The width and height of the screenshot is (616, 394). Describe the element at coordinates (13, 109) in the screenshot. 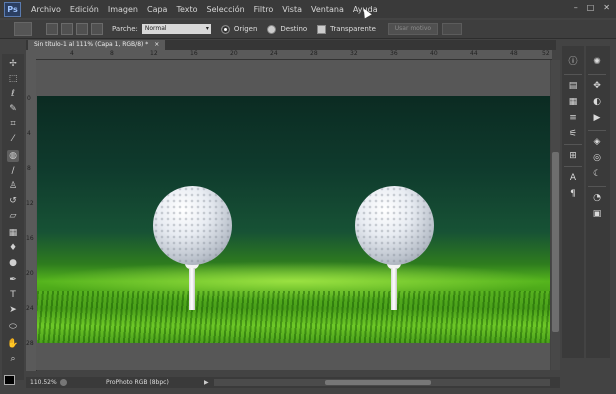

I see `quick-select-icon: ✎` at that location.